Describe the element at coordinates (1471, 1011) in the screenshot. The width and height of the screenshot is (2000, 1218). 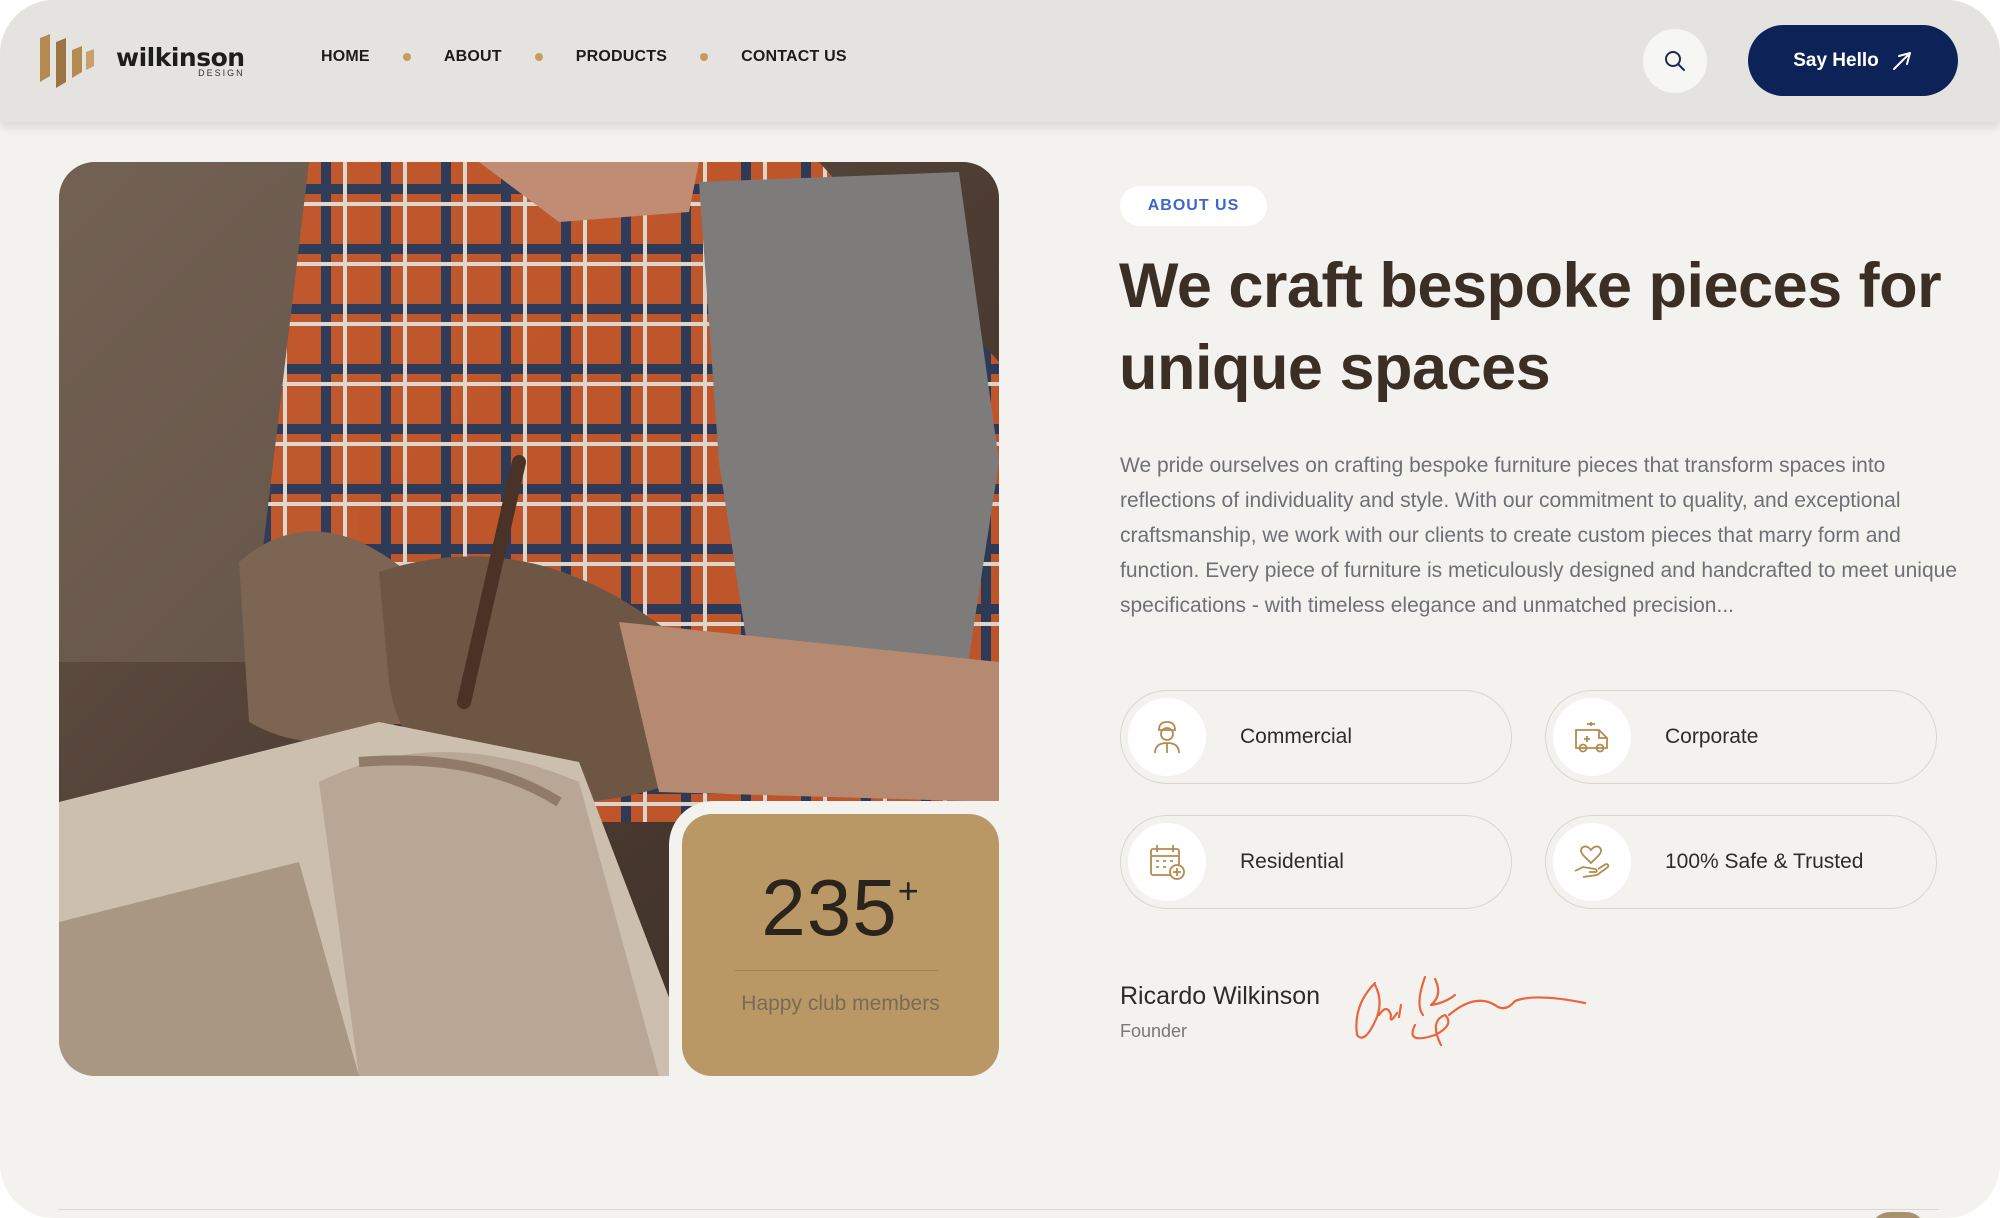
I see `founder-signature` at that location.